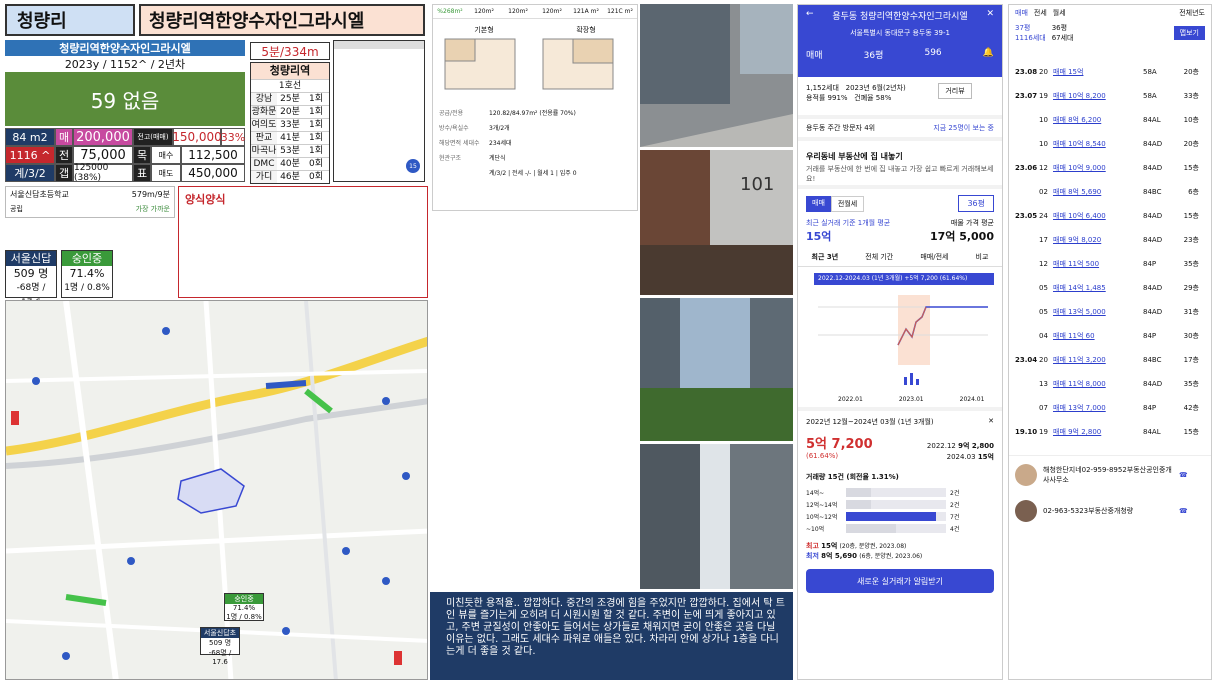  What do you see at coordinates (955, 91) in the screenshot?
I see `street-view-button: 거리뷰` at bounding box center [955, 91].